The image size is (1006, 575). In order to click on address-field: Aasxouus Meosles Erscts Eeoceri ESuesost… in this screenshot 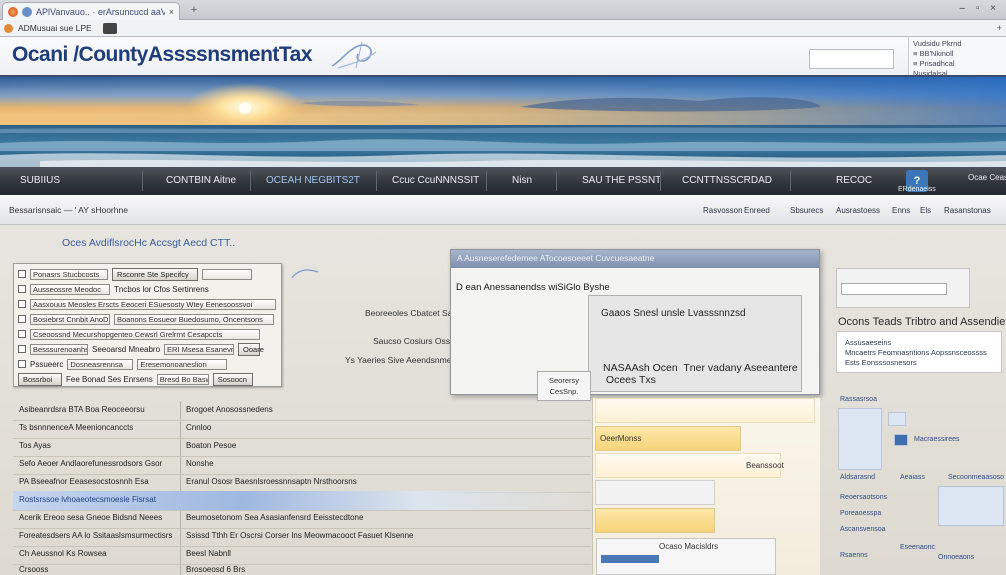, I will do `click(153, 304)`.